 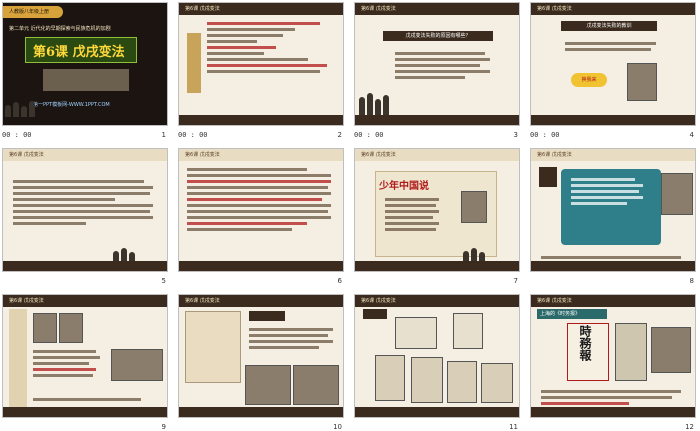 What do you see at coordinates (437, 356) in the screenshot?
I see `slide-11-preview: 第6课 戊戌变法` at bounding box center [437, 356].